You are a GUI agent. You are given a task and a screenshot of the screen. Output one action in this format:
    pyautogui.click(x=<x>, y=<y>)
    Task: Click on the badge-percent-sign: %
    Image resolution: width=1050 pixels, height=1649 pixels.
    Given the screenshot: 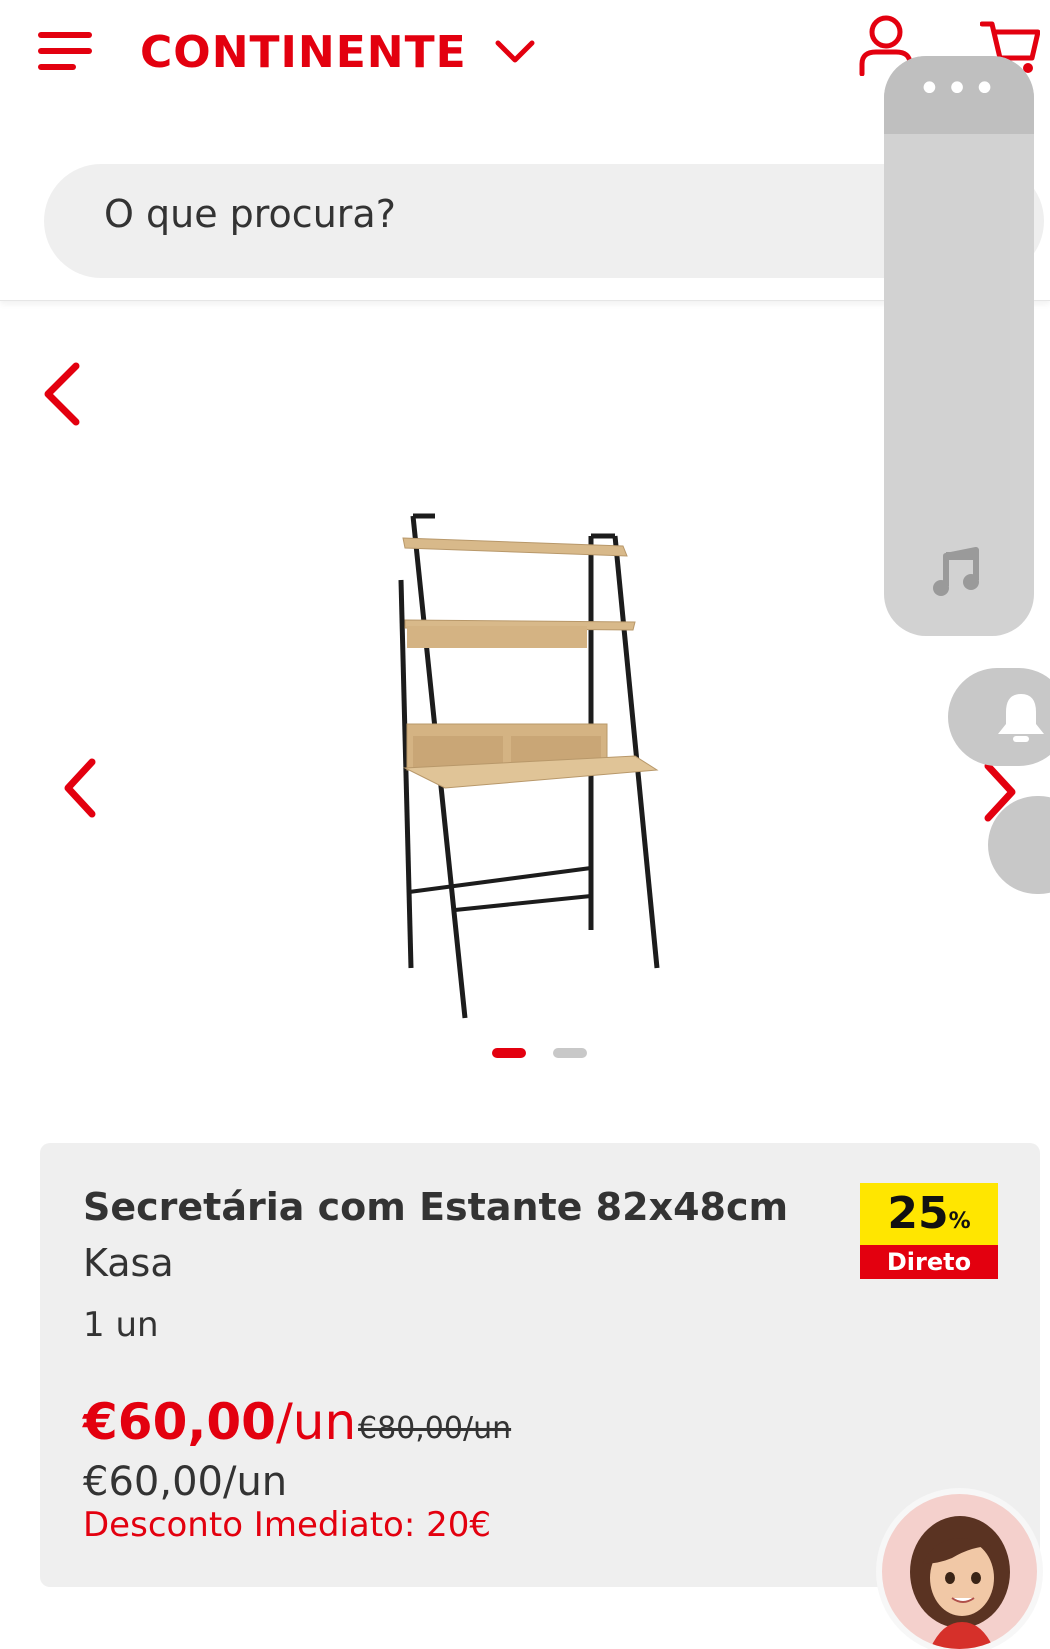 What is the action you would take?
    pyautogui.click(x=959, y=1221)
    